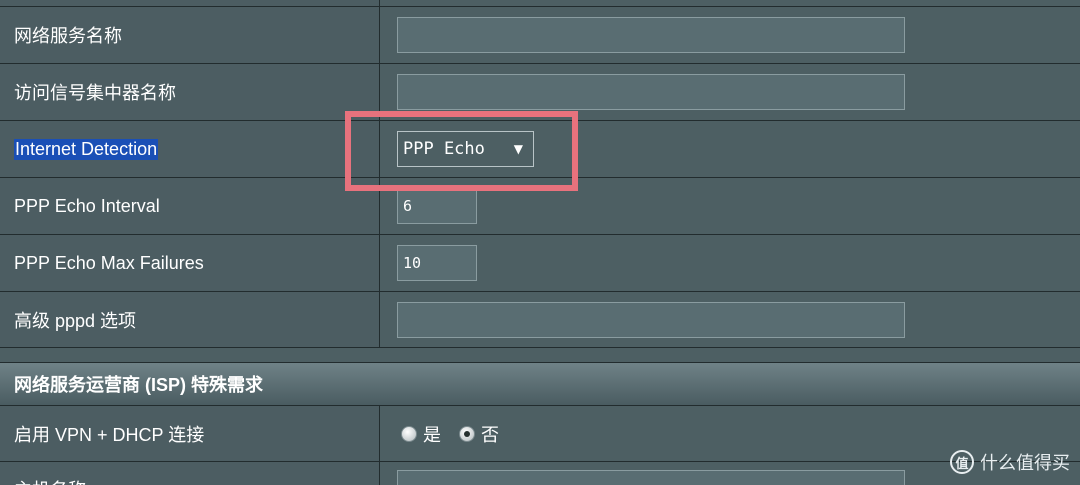 Image resolution: width=1080 pixels, height=485 pixels. Describe the element at coordinates (540, 434) in the screenshot. I see `vpn-dhcp-row: 启用 VPN + DHCP 连接 是 否` at that location.